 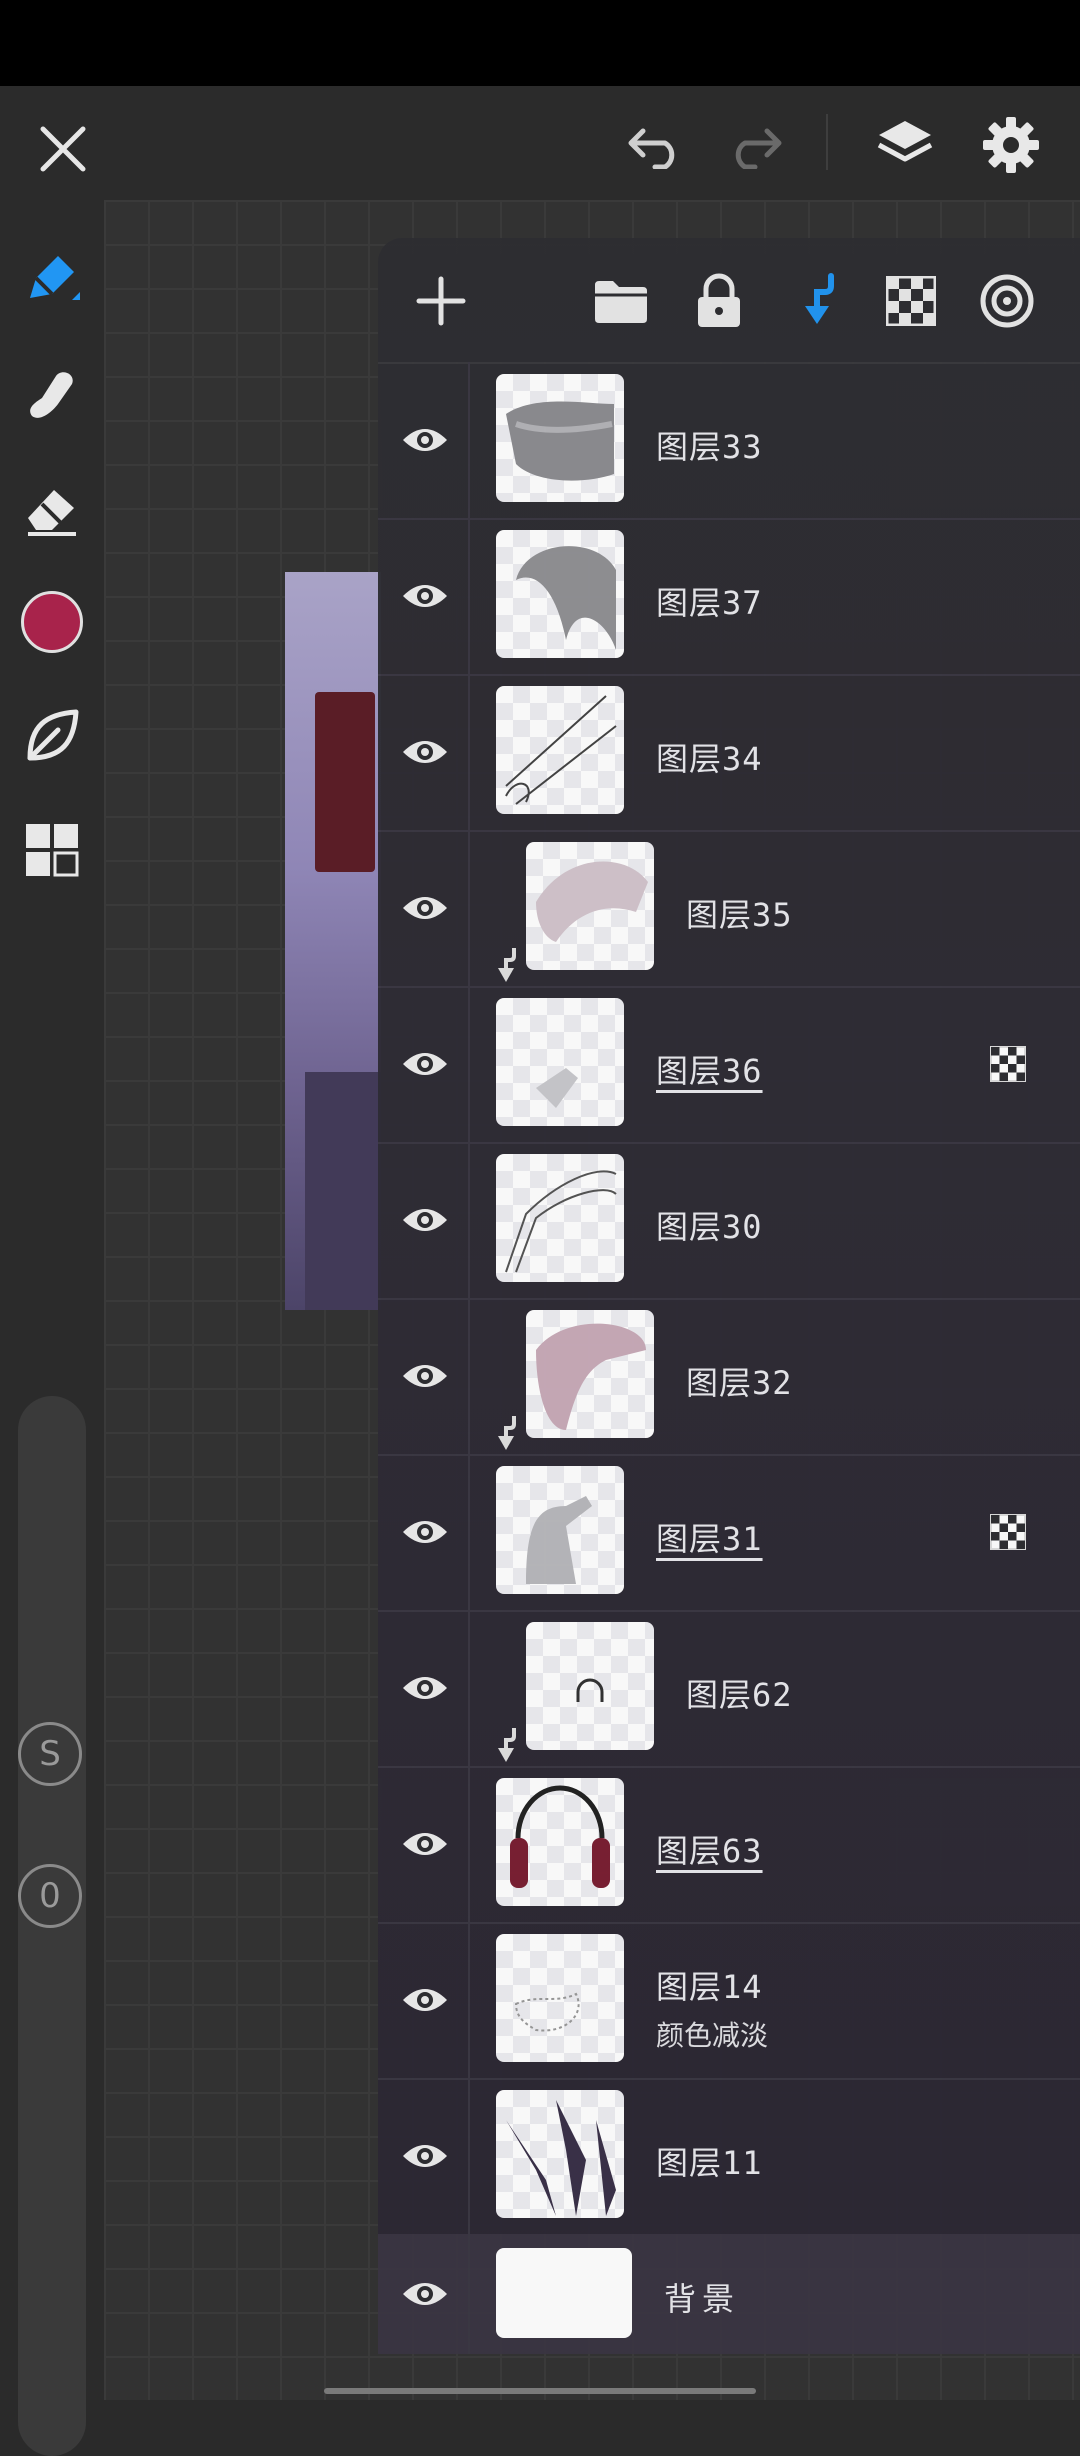 What do you see at coordinates (50, 1754) in the screenshot?
I see `size-button: S` at bounding box center [50, 1754].